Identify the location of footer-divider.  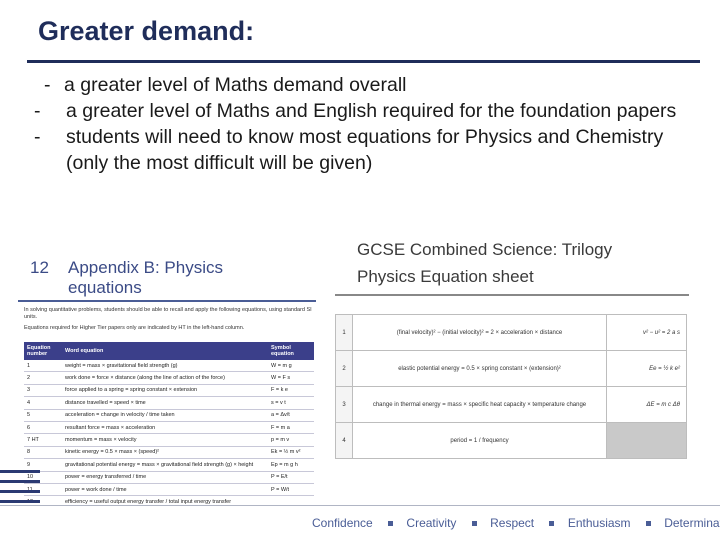
(360, 505).